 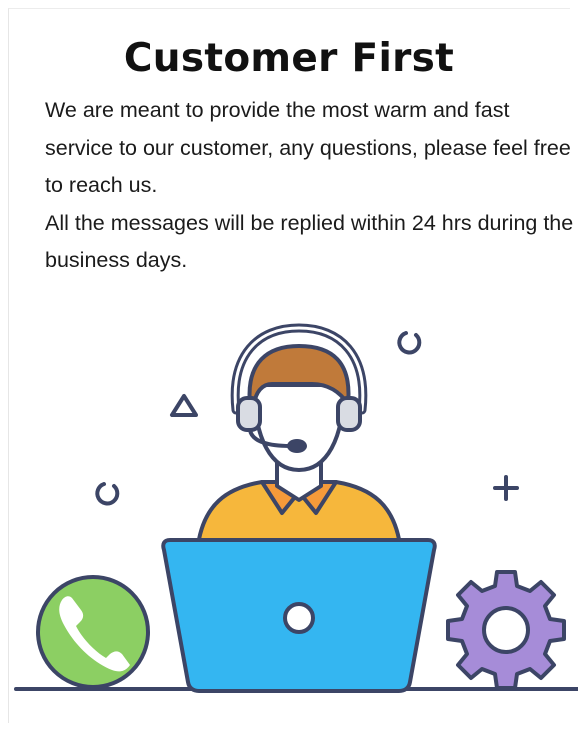 I want to click on plus-icon, so click(x=506, y=488).